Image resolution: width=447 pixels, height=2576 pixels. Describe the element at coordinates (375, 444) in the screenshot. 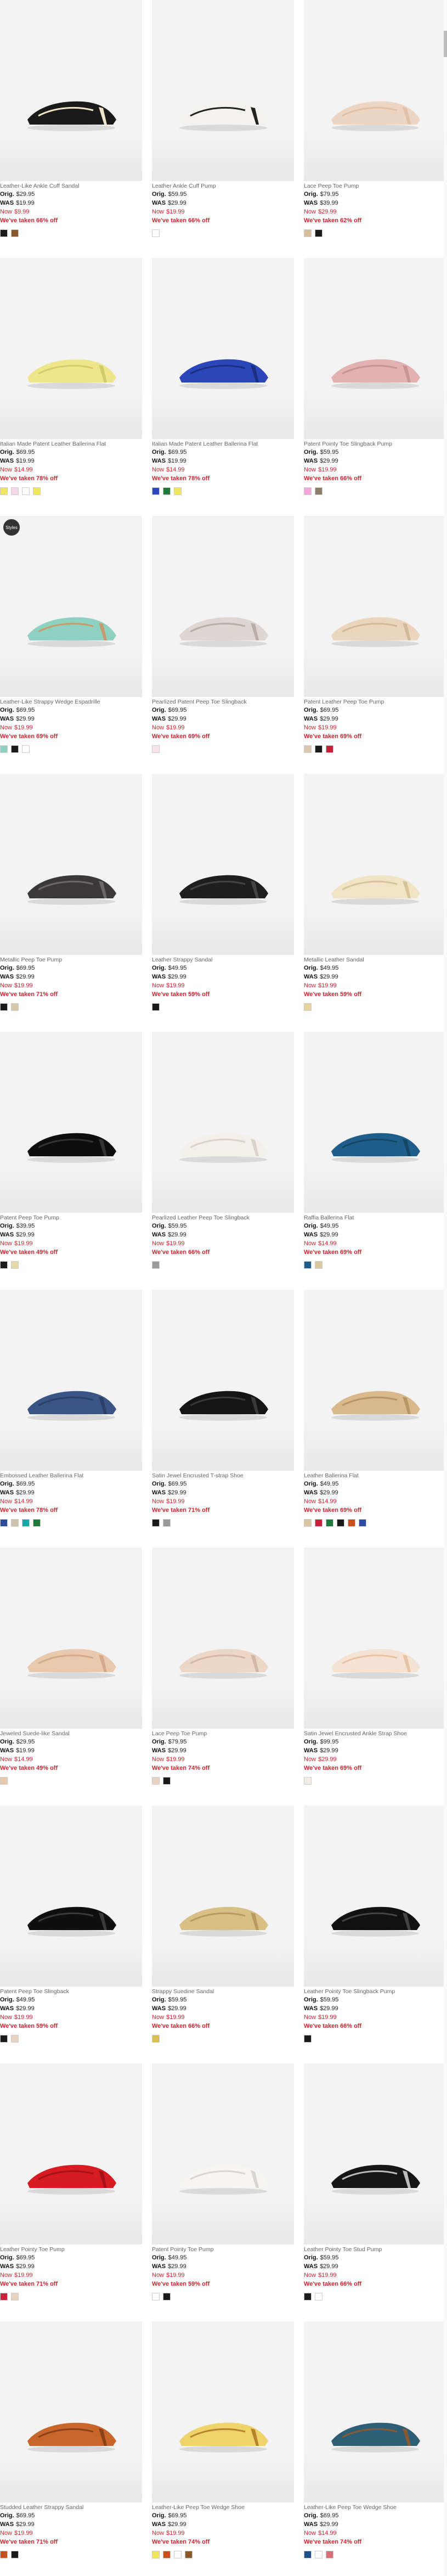

I see `product-title: Patent Pointy Toe Slingback Pump` at that location.